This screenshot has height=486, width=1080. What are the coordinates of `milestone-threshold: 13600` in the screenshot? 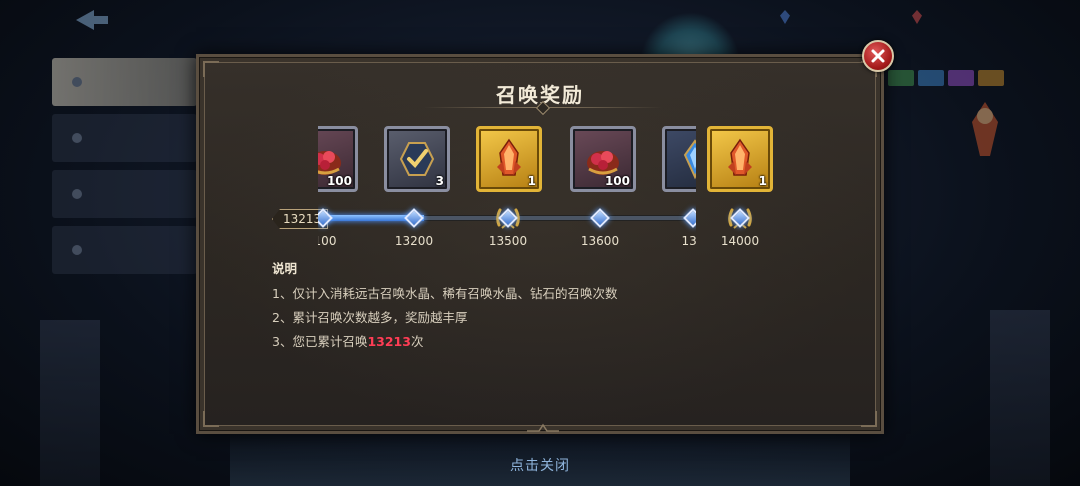 It's located at (600, 241).